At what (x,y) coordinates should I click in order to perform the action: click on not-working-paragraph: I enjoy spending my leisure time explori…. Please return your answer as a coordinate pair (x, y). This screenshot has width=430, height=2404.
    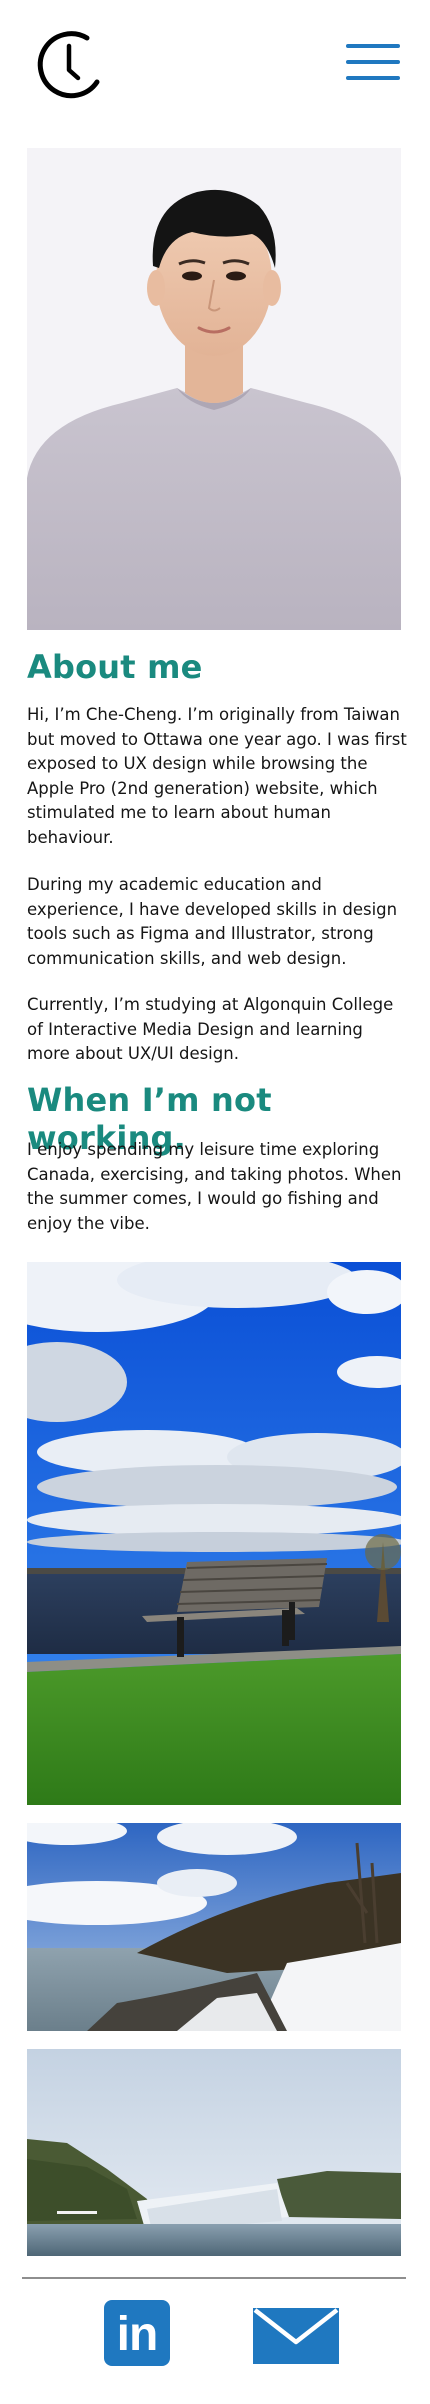
    Looking at the image, I should click on (214, 1186).